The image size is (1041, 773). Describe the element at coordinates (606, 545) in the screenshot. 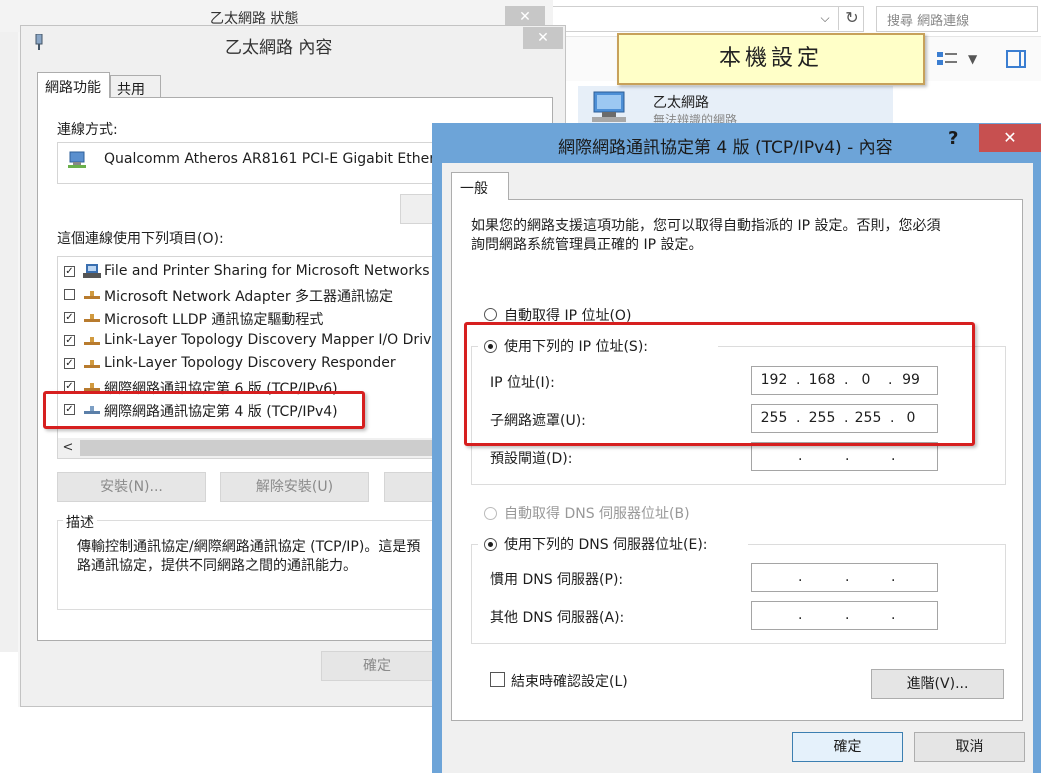

I see `dns-manual-label: 使用下列的 DNS 伺服器位址(E):` at that location.